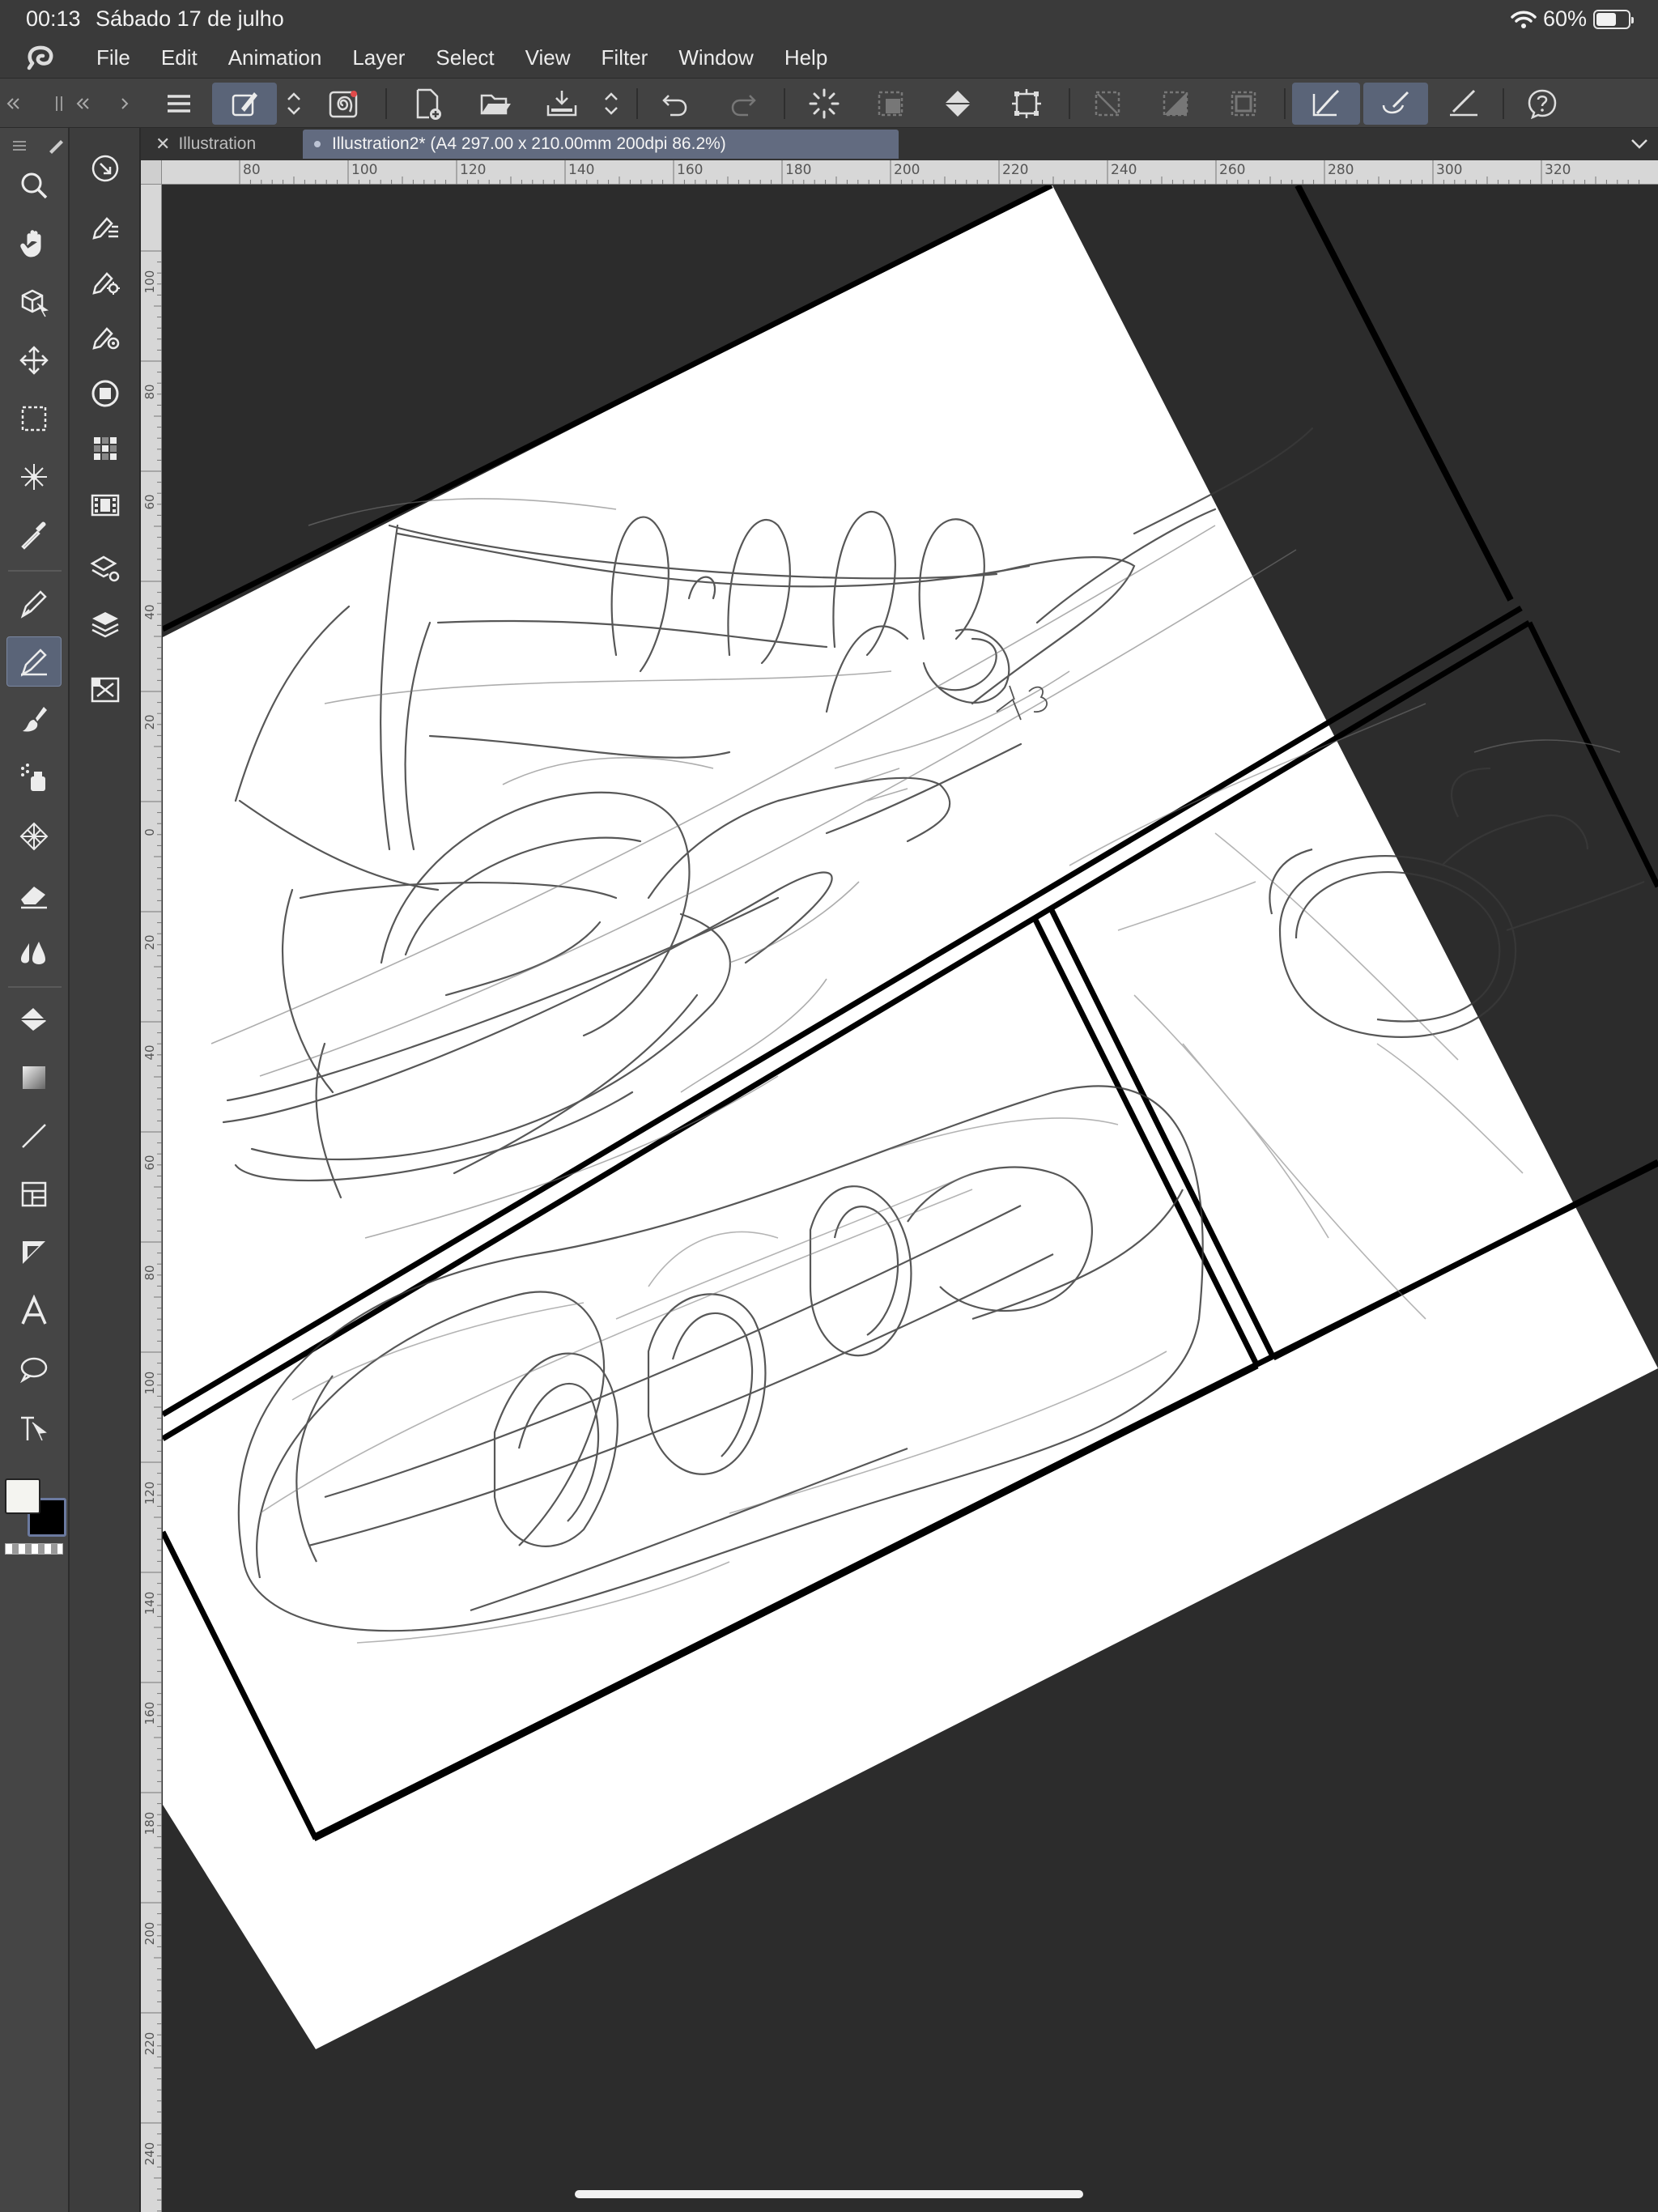 This screenshot has height=2212, width=1658. Describe the element at coordinates (34, 778) in the screenshot. I see `airbrush-icon` at that location.